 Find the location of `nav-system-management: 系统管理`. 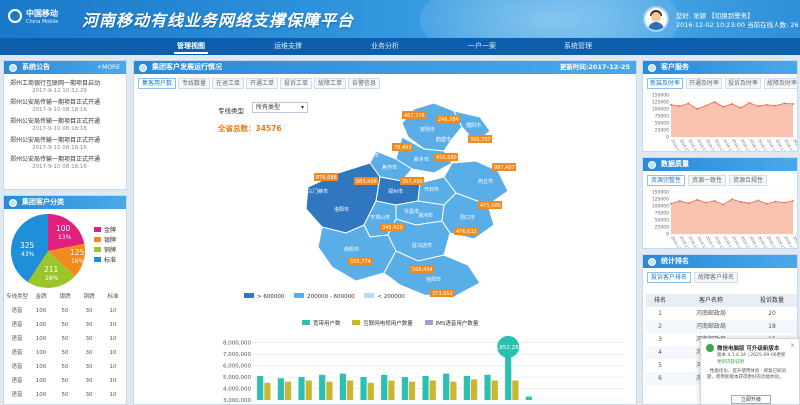

nav-system-management: 系统管理 is located at coordinates (578, 46).